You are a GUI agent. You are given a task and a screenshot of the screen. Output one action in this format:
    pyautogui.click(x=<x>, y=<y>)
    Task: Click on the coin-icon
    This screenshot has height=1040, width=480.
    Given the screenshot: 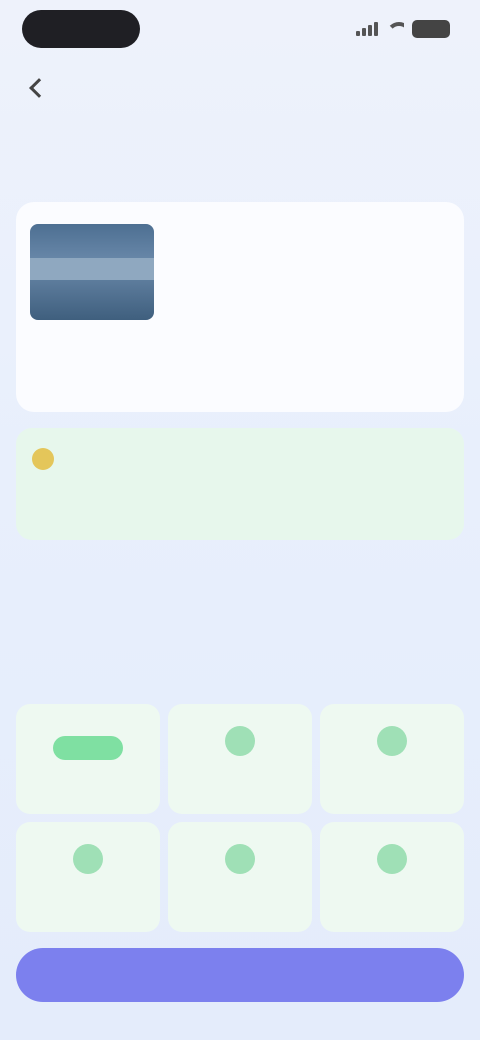 What is the action you would take?
    pyautogui.click(x=43, y=459)
    